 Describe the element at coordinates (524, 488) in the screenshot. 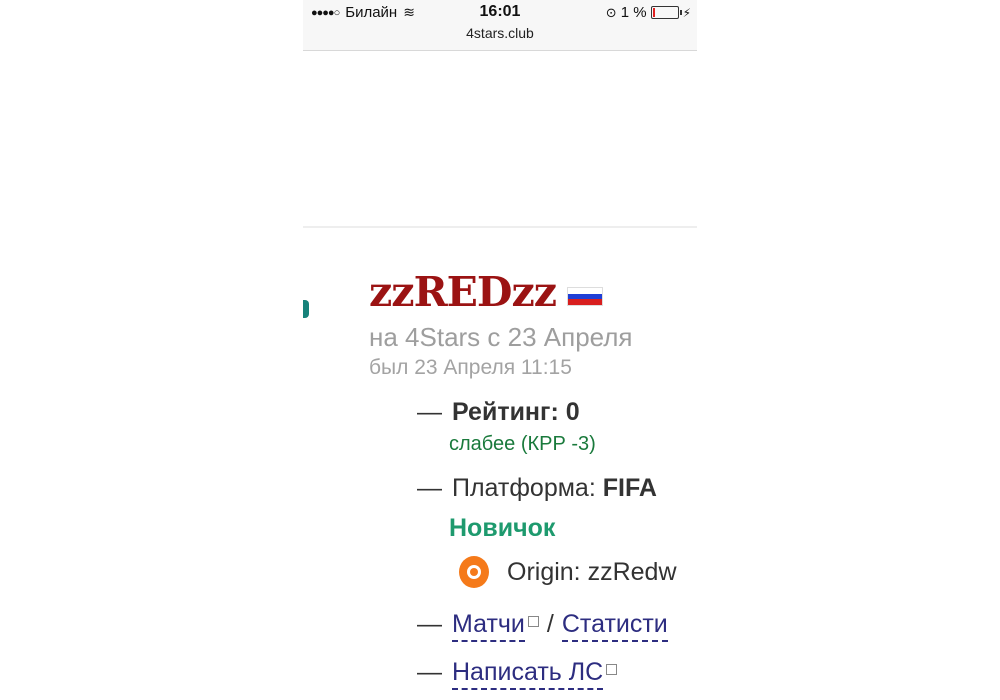

I see `platform-label: Платформа:` at that location.